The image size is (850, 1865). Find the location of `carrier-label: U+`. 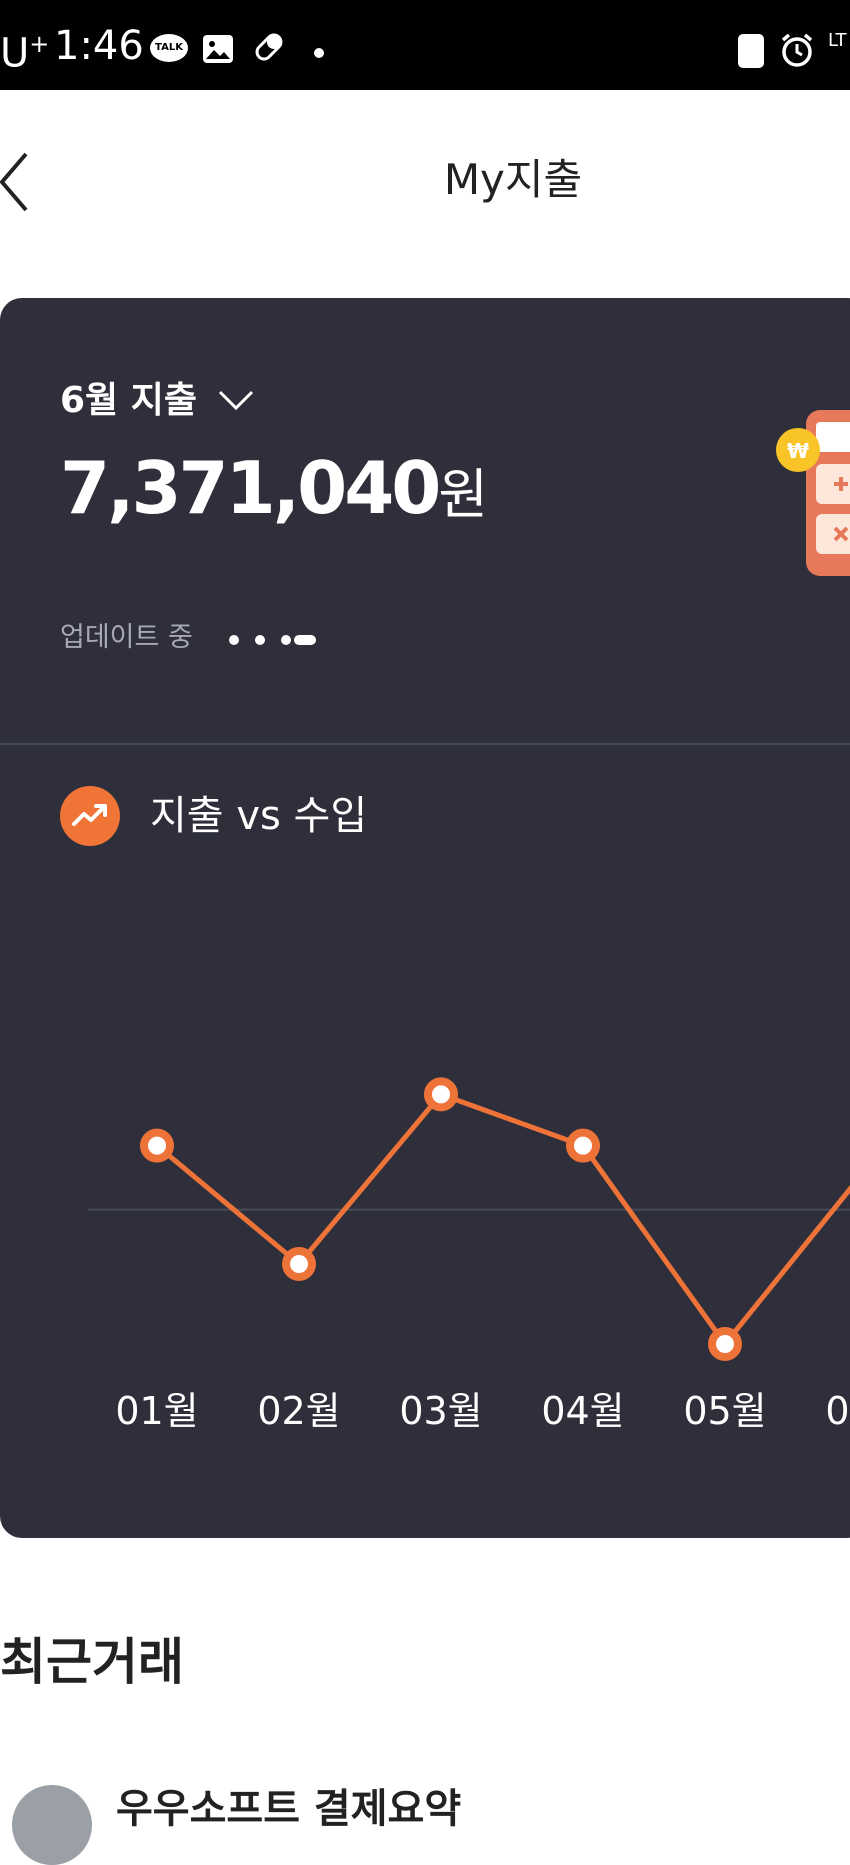

carrier-label: U+ is located at coordinates (25, 53).